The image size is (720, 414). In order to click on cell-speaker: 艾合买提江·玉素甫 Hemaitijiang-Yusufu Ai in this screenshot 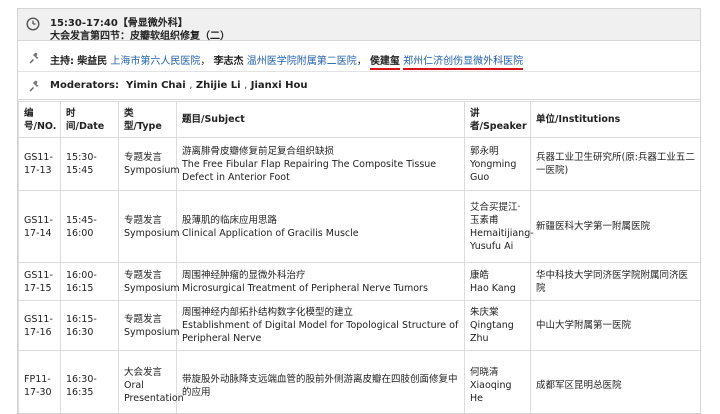, I will do `click(499, 226)`.